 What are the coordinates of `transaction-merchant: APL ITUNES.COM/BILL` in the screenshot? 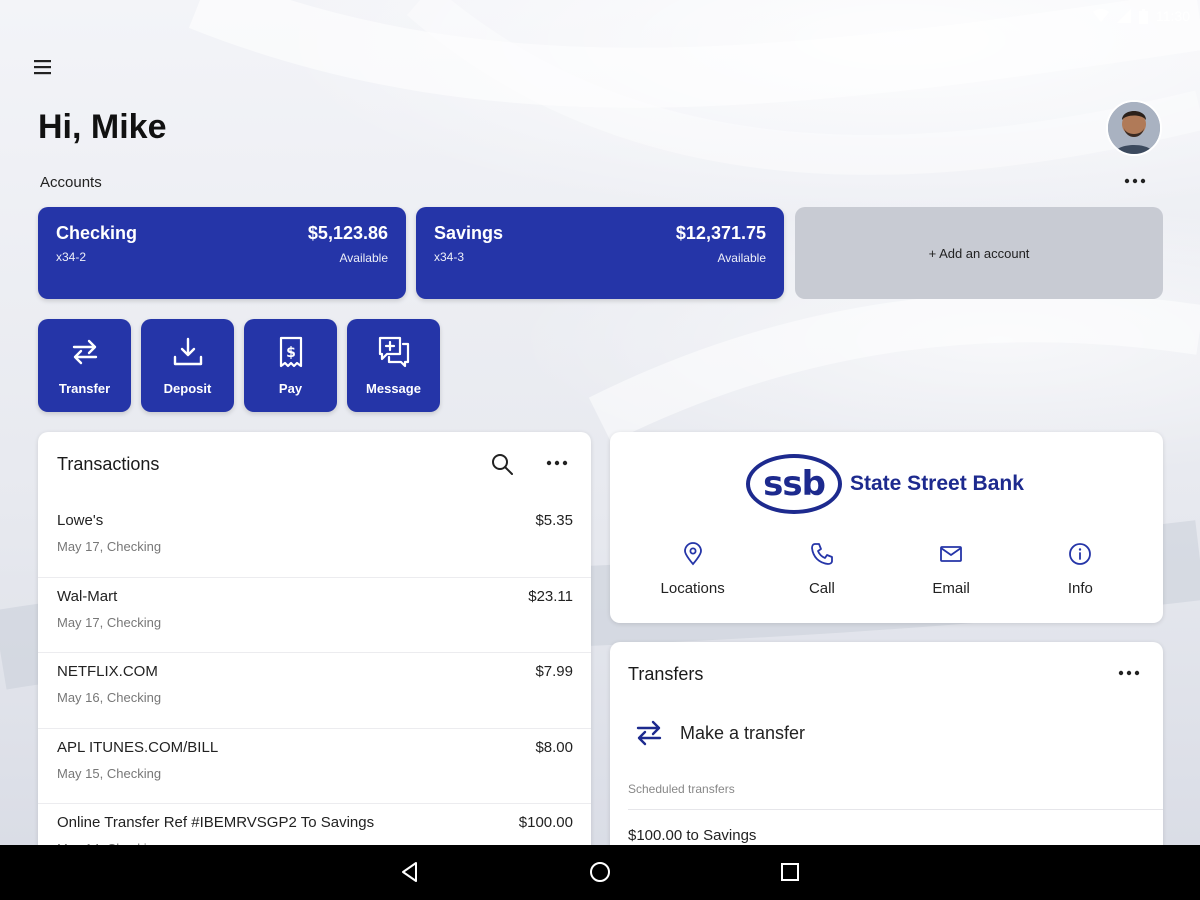 It's located at (138, 747).